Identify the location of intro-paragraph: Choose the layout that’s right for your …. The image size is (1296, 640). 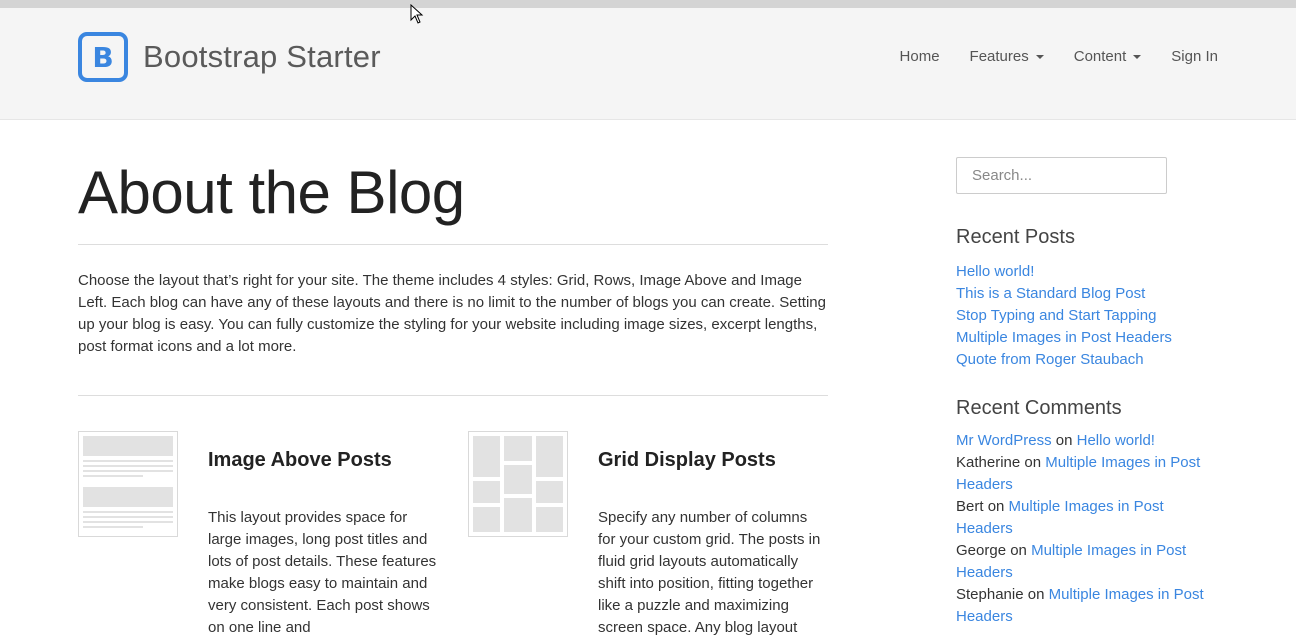
(452, 313).